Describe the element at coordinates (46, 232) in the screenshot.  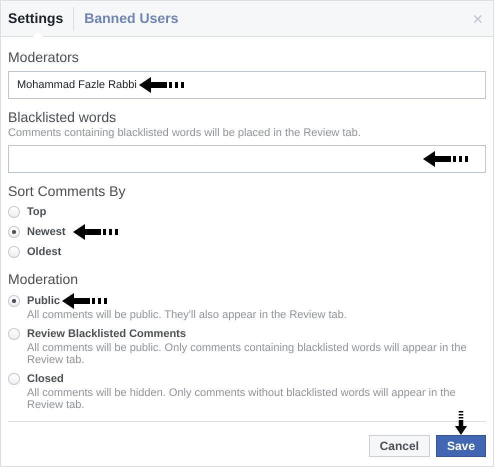
I see `option-label: Newest` at that location.